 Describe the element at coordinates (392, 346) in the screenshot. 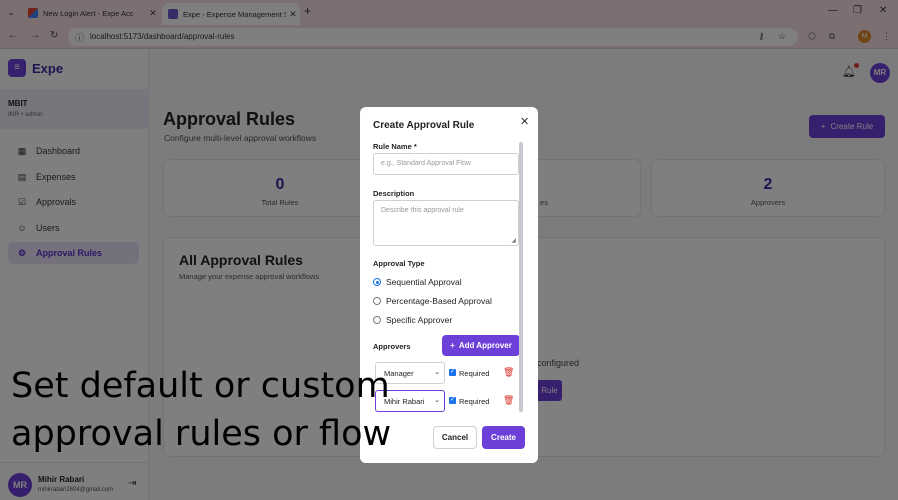

I see `approvers-label: Approvers` at that location.